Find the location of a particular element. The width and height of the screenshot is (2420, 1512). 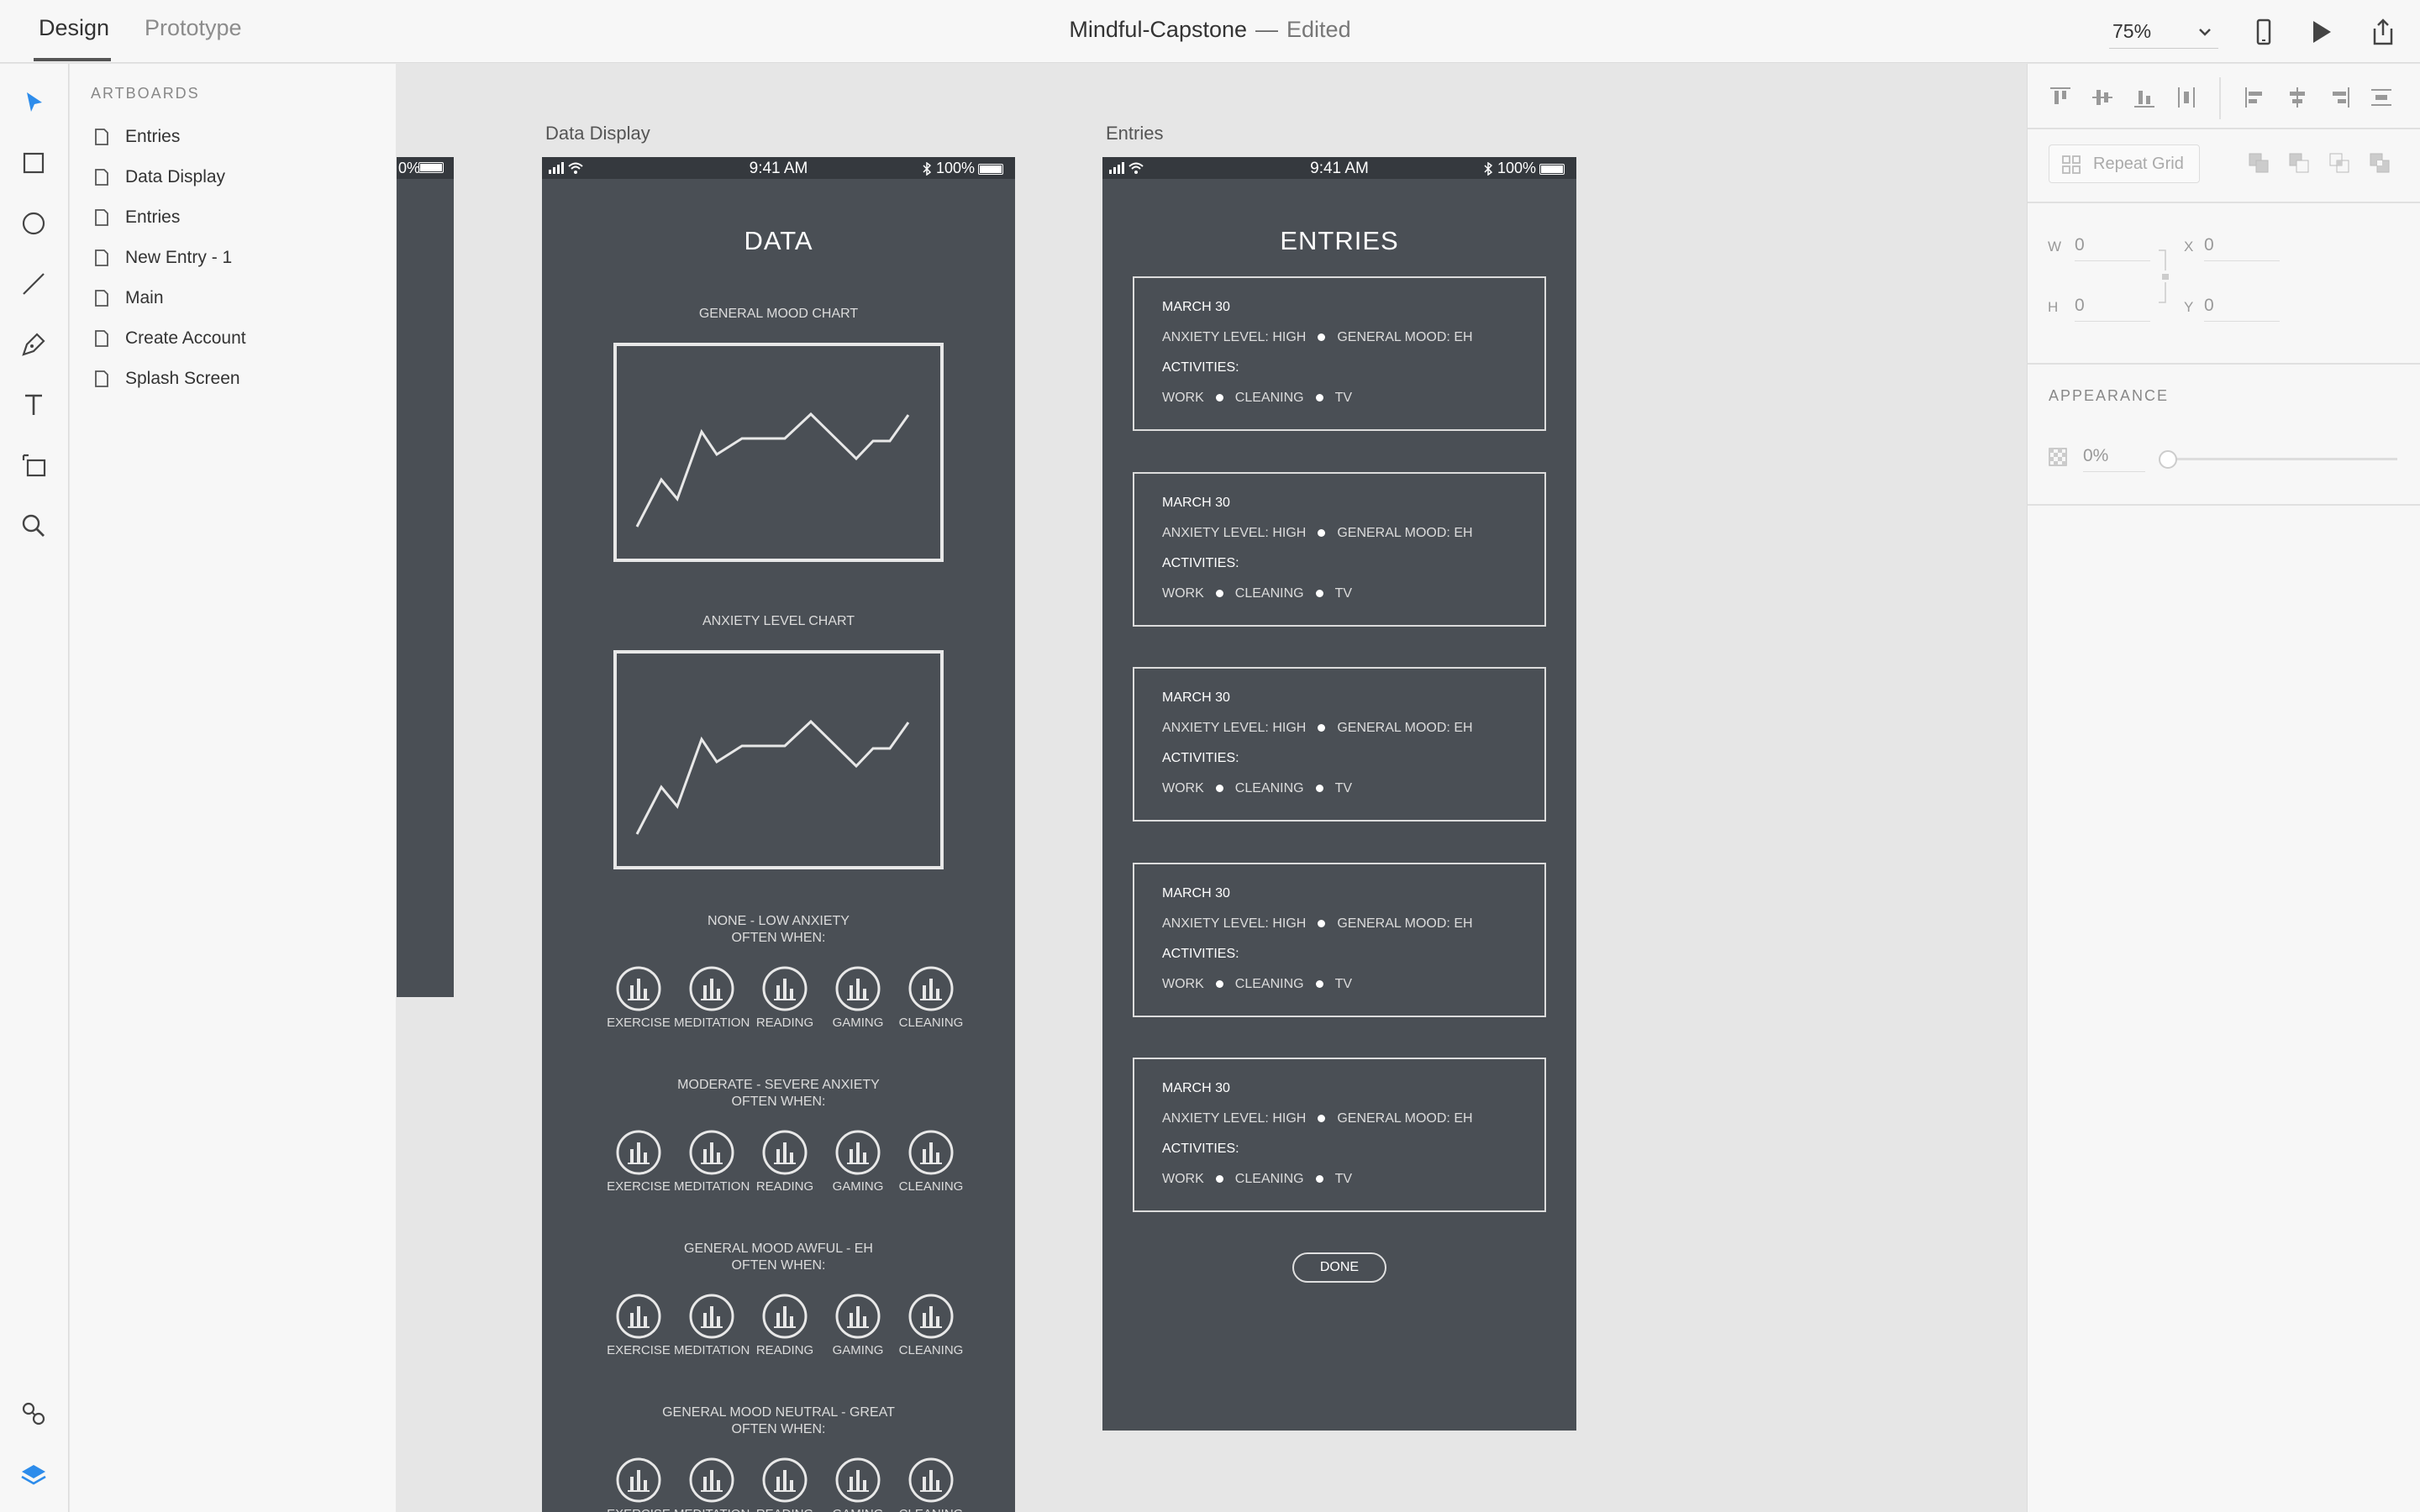

bluetooth-icon is located at coordinates (928, 168).